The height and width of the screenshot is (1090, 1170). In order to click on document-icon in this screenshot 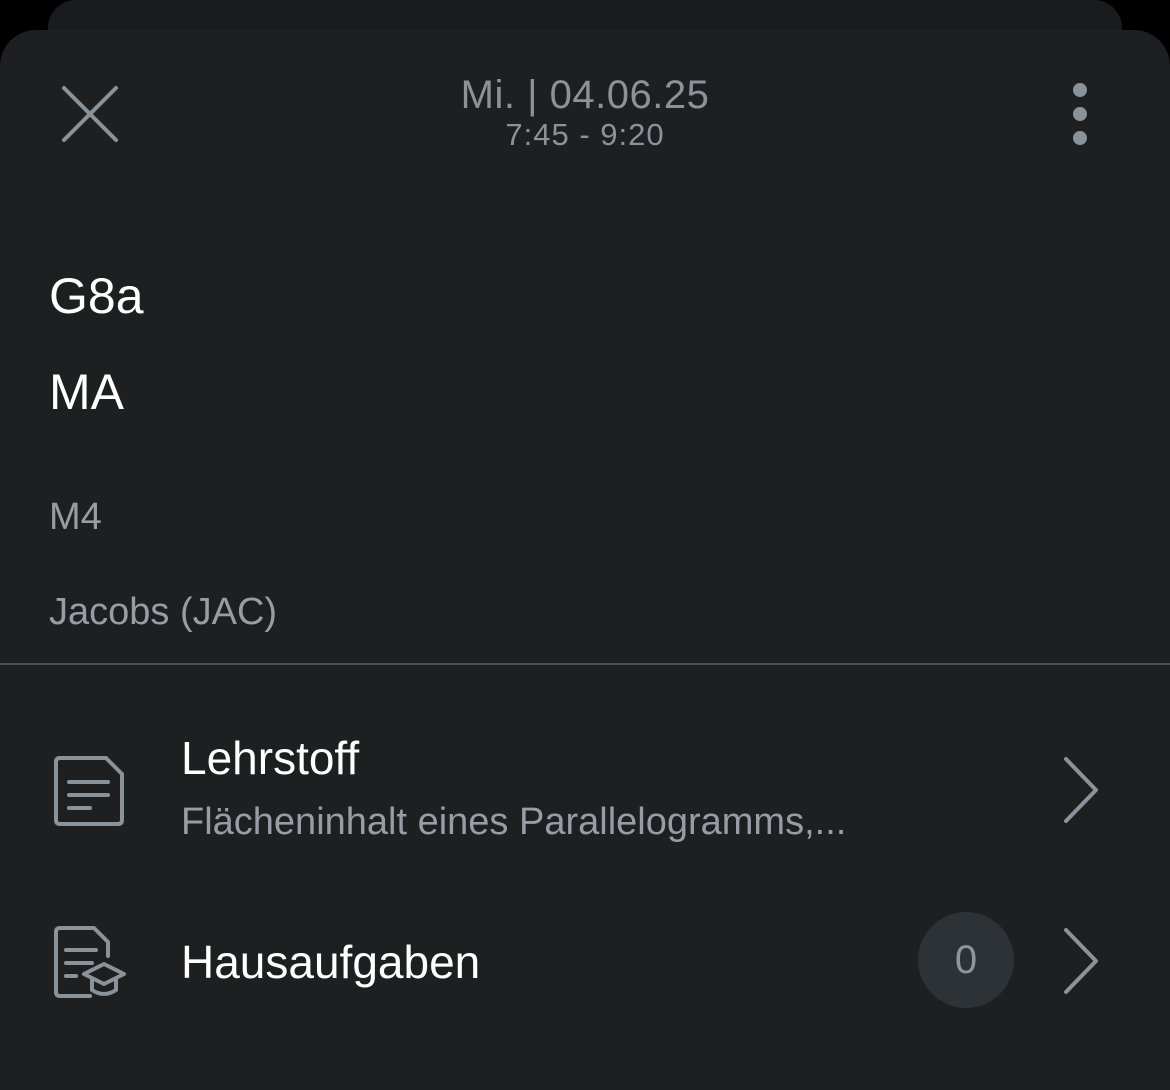, I will do `click(89, 791)`.